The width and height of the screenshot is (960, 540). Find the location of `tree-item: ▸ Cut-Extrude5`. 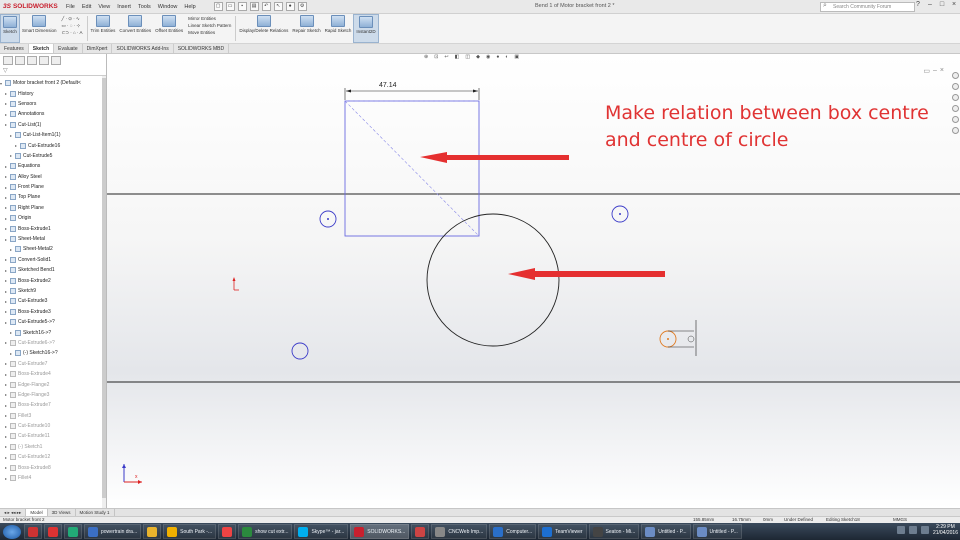

tree-item: ▸ Cut-Extrude5 is located at coordinates (53, 156).